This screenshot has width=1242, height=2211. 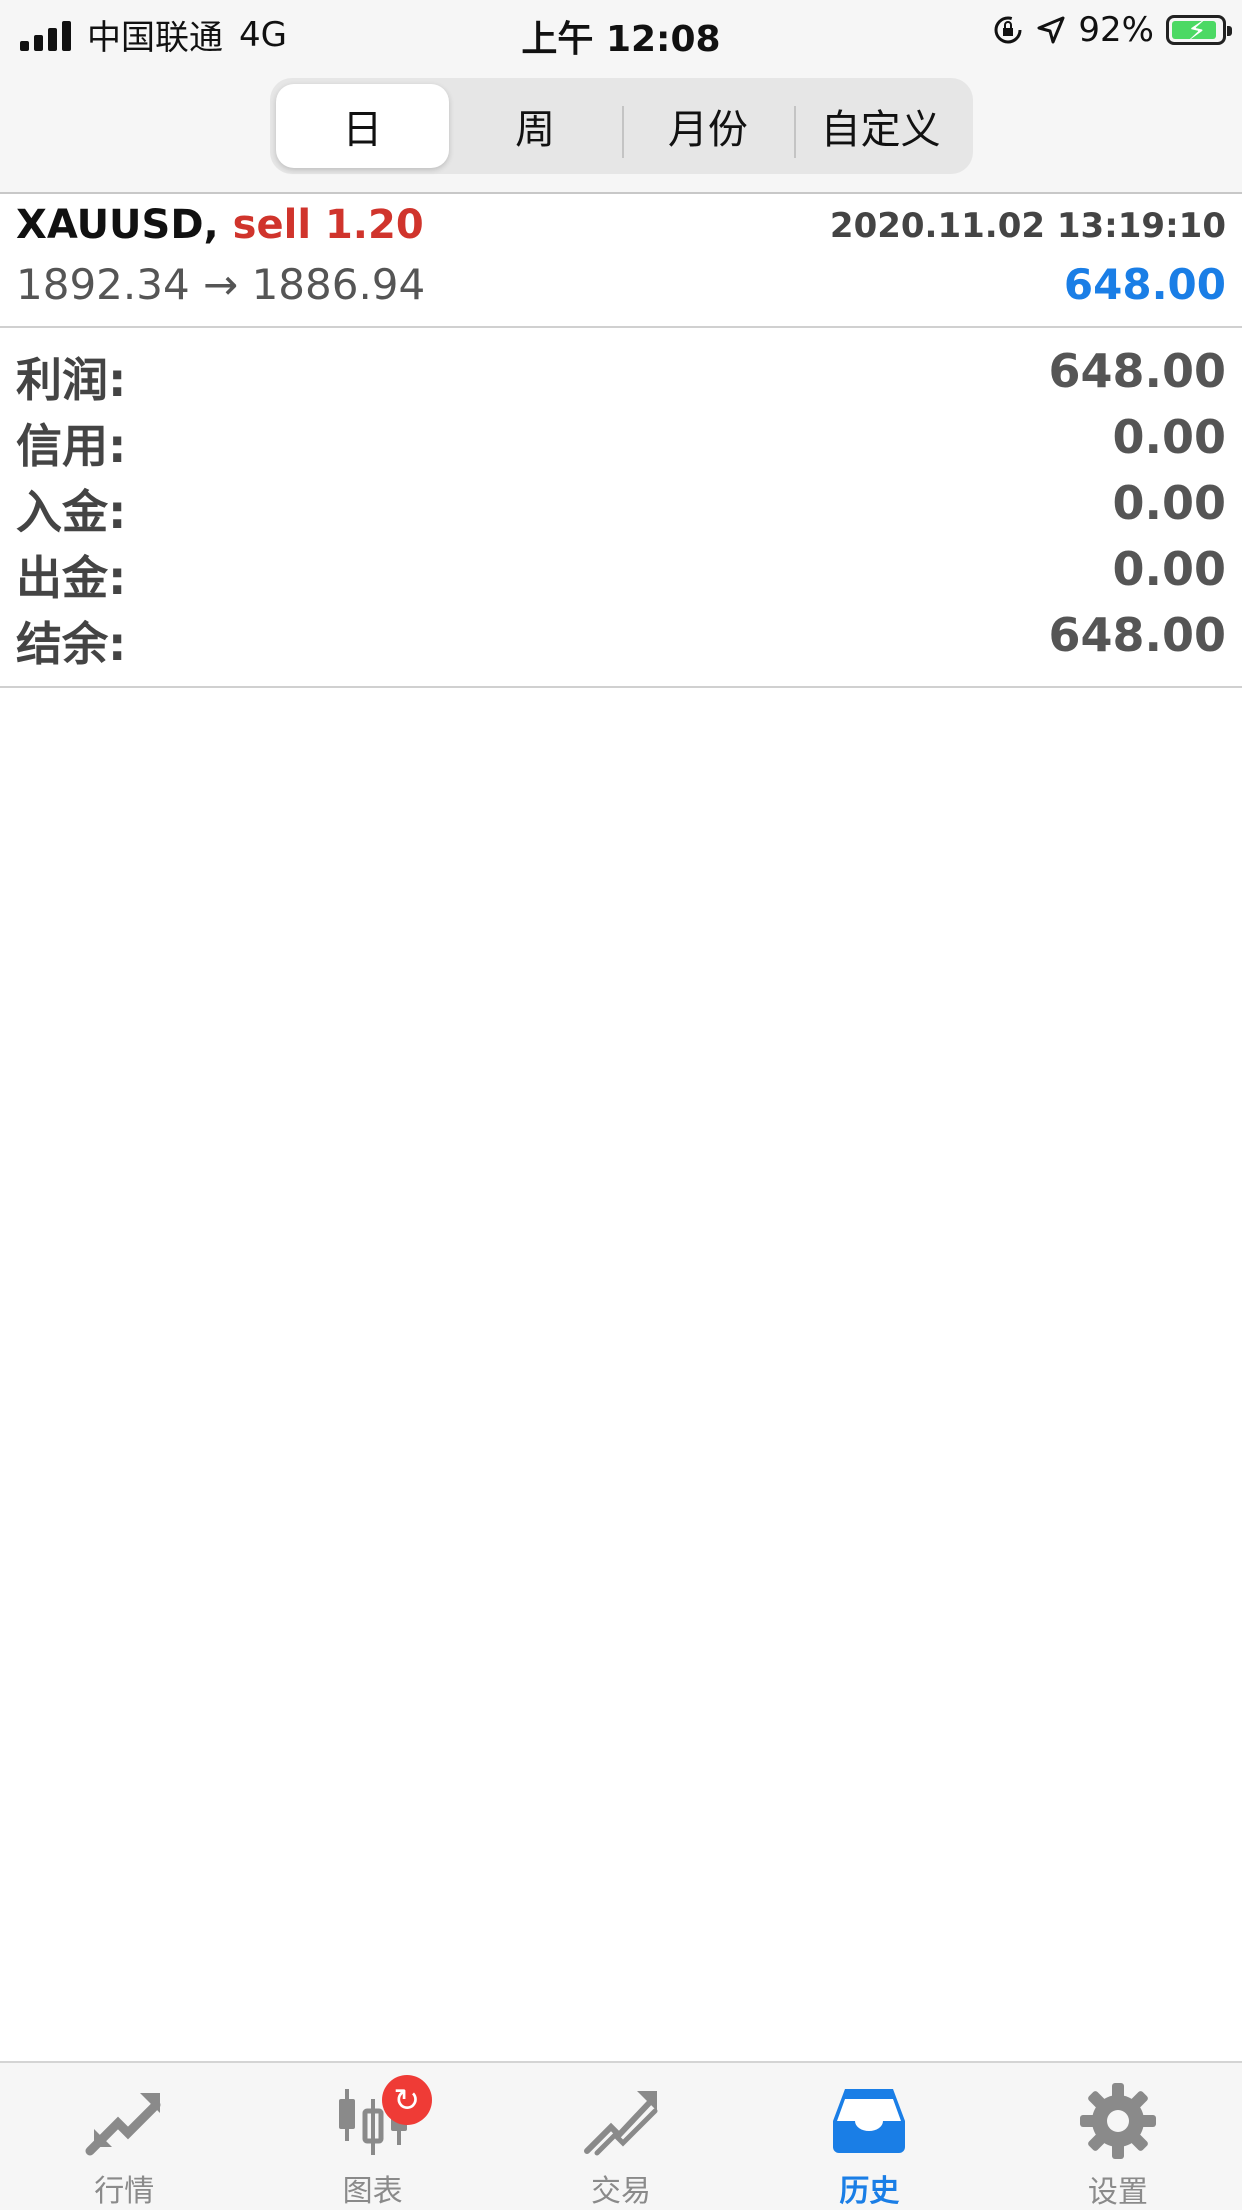 What do you see at coordinates (124, 2191) in the screenshot?
I see `tab-label: 行情` at bounding box center [124, 2191].